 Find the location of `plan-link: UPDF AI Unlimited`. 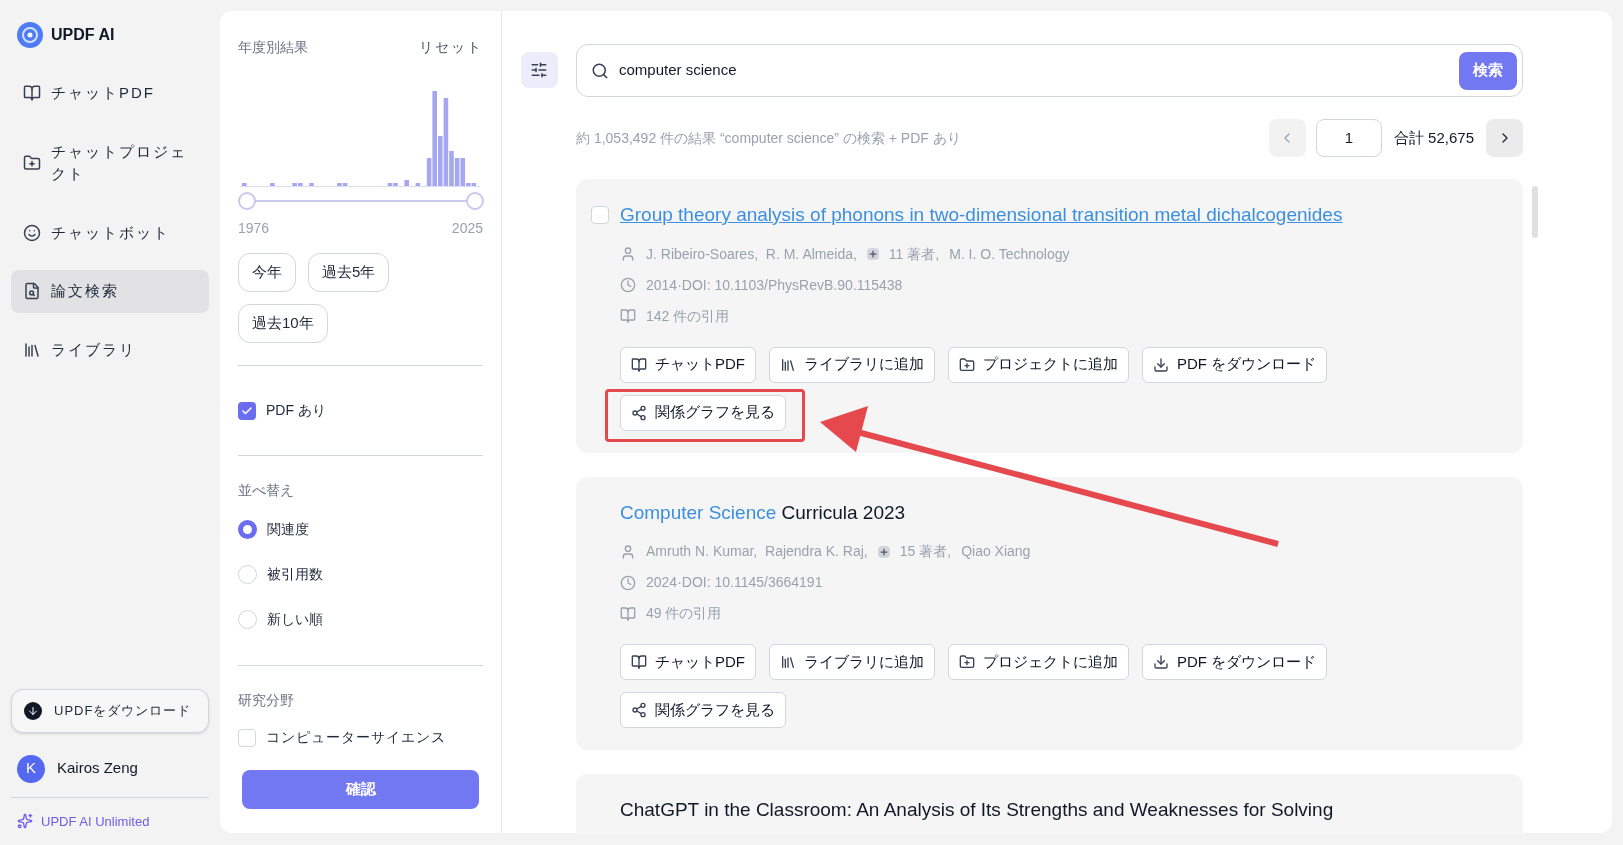

plan-link: UPDF AI Unlimited is located at coordinates (95, 821).